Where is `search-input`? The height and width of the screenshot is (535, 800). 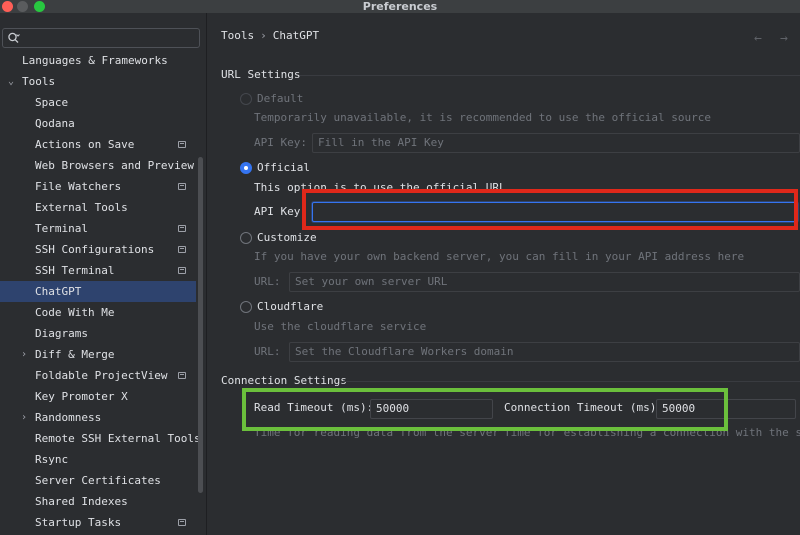
search-input is located at coordinates (101, 38).